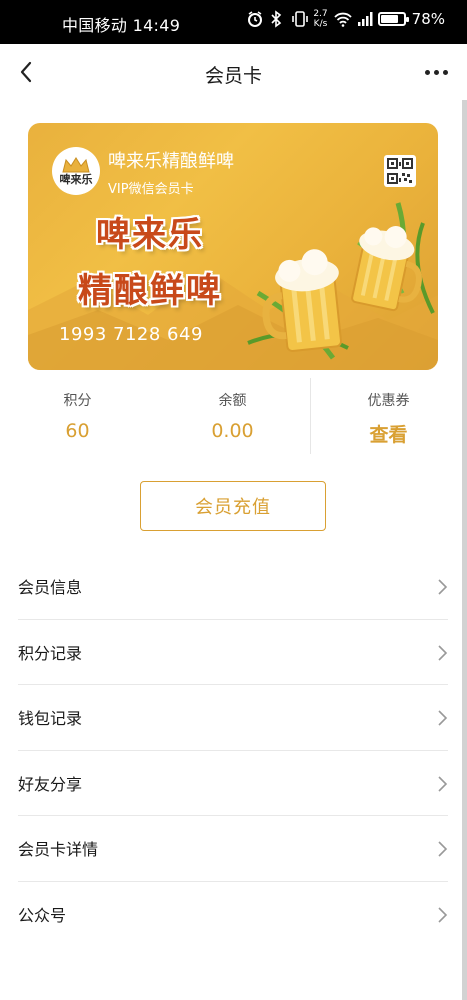  I want to click on crown-icon, so click(76, 165).